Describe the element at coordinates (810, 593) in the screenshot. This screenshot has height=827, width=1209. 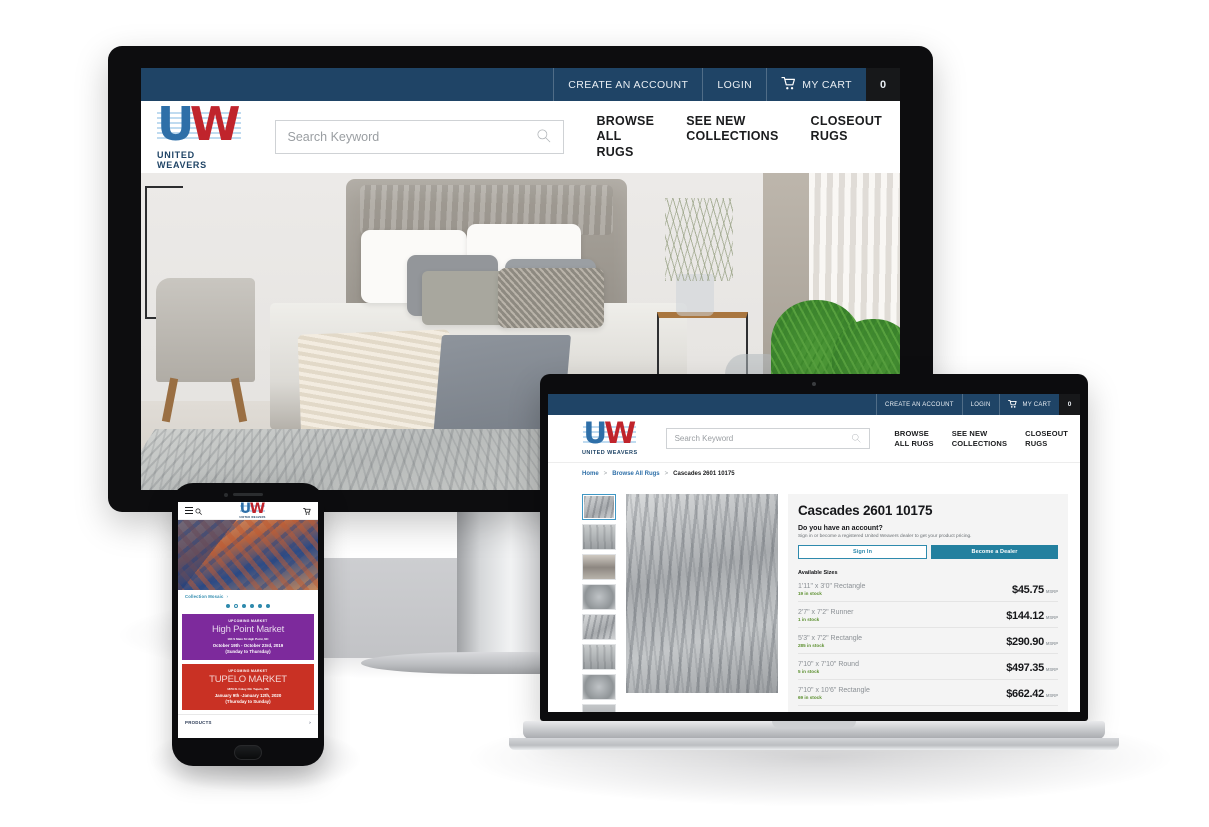
I see `stock-status: 19 in stock` at that location.